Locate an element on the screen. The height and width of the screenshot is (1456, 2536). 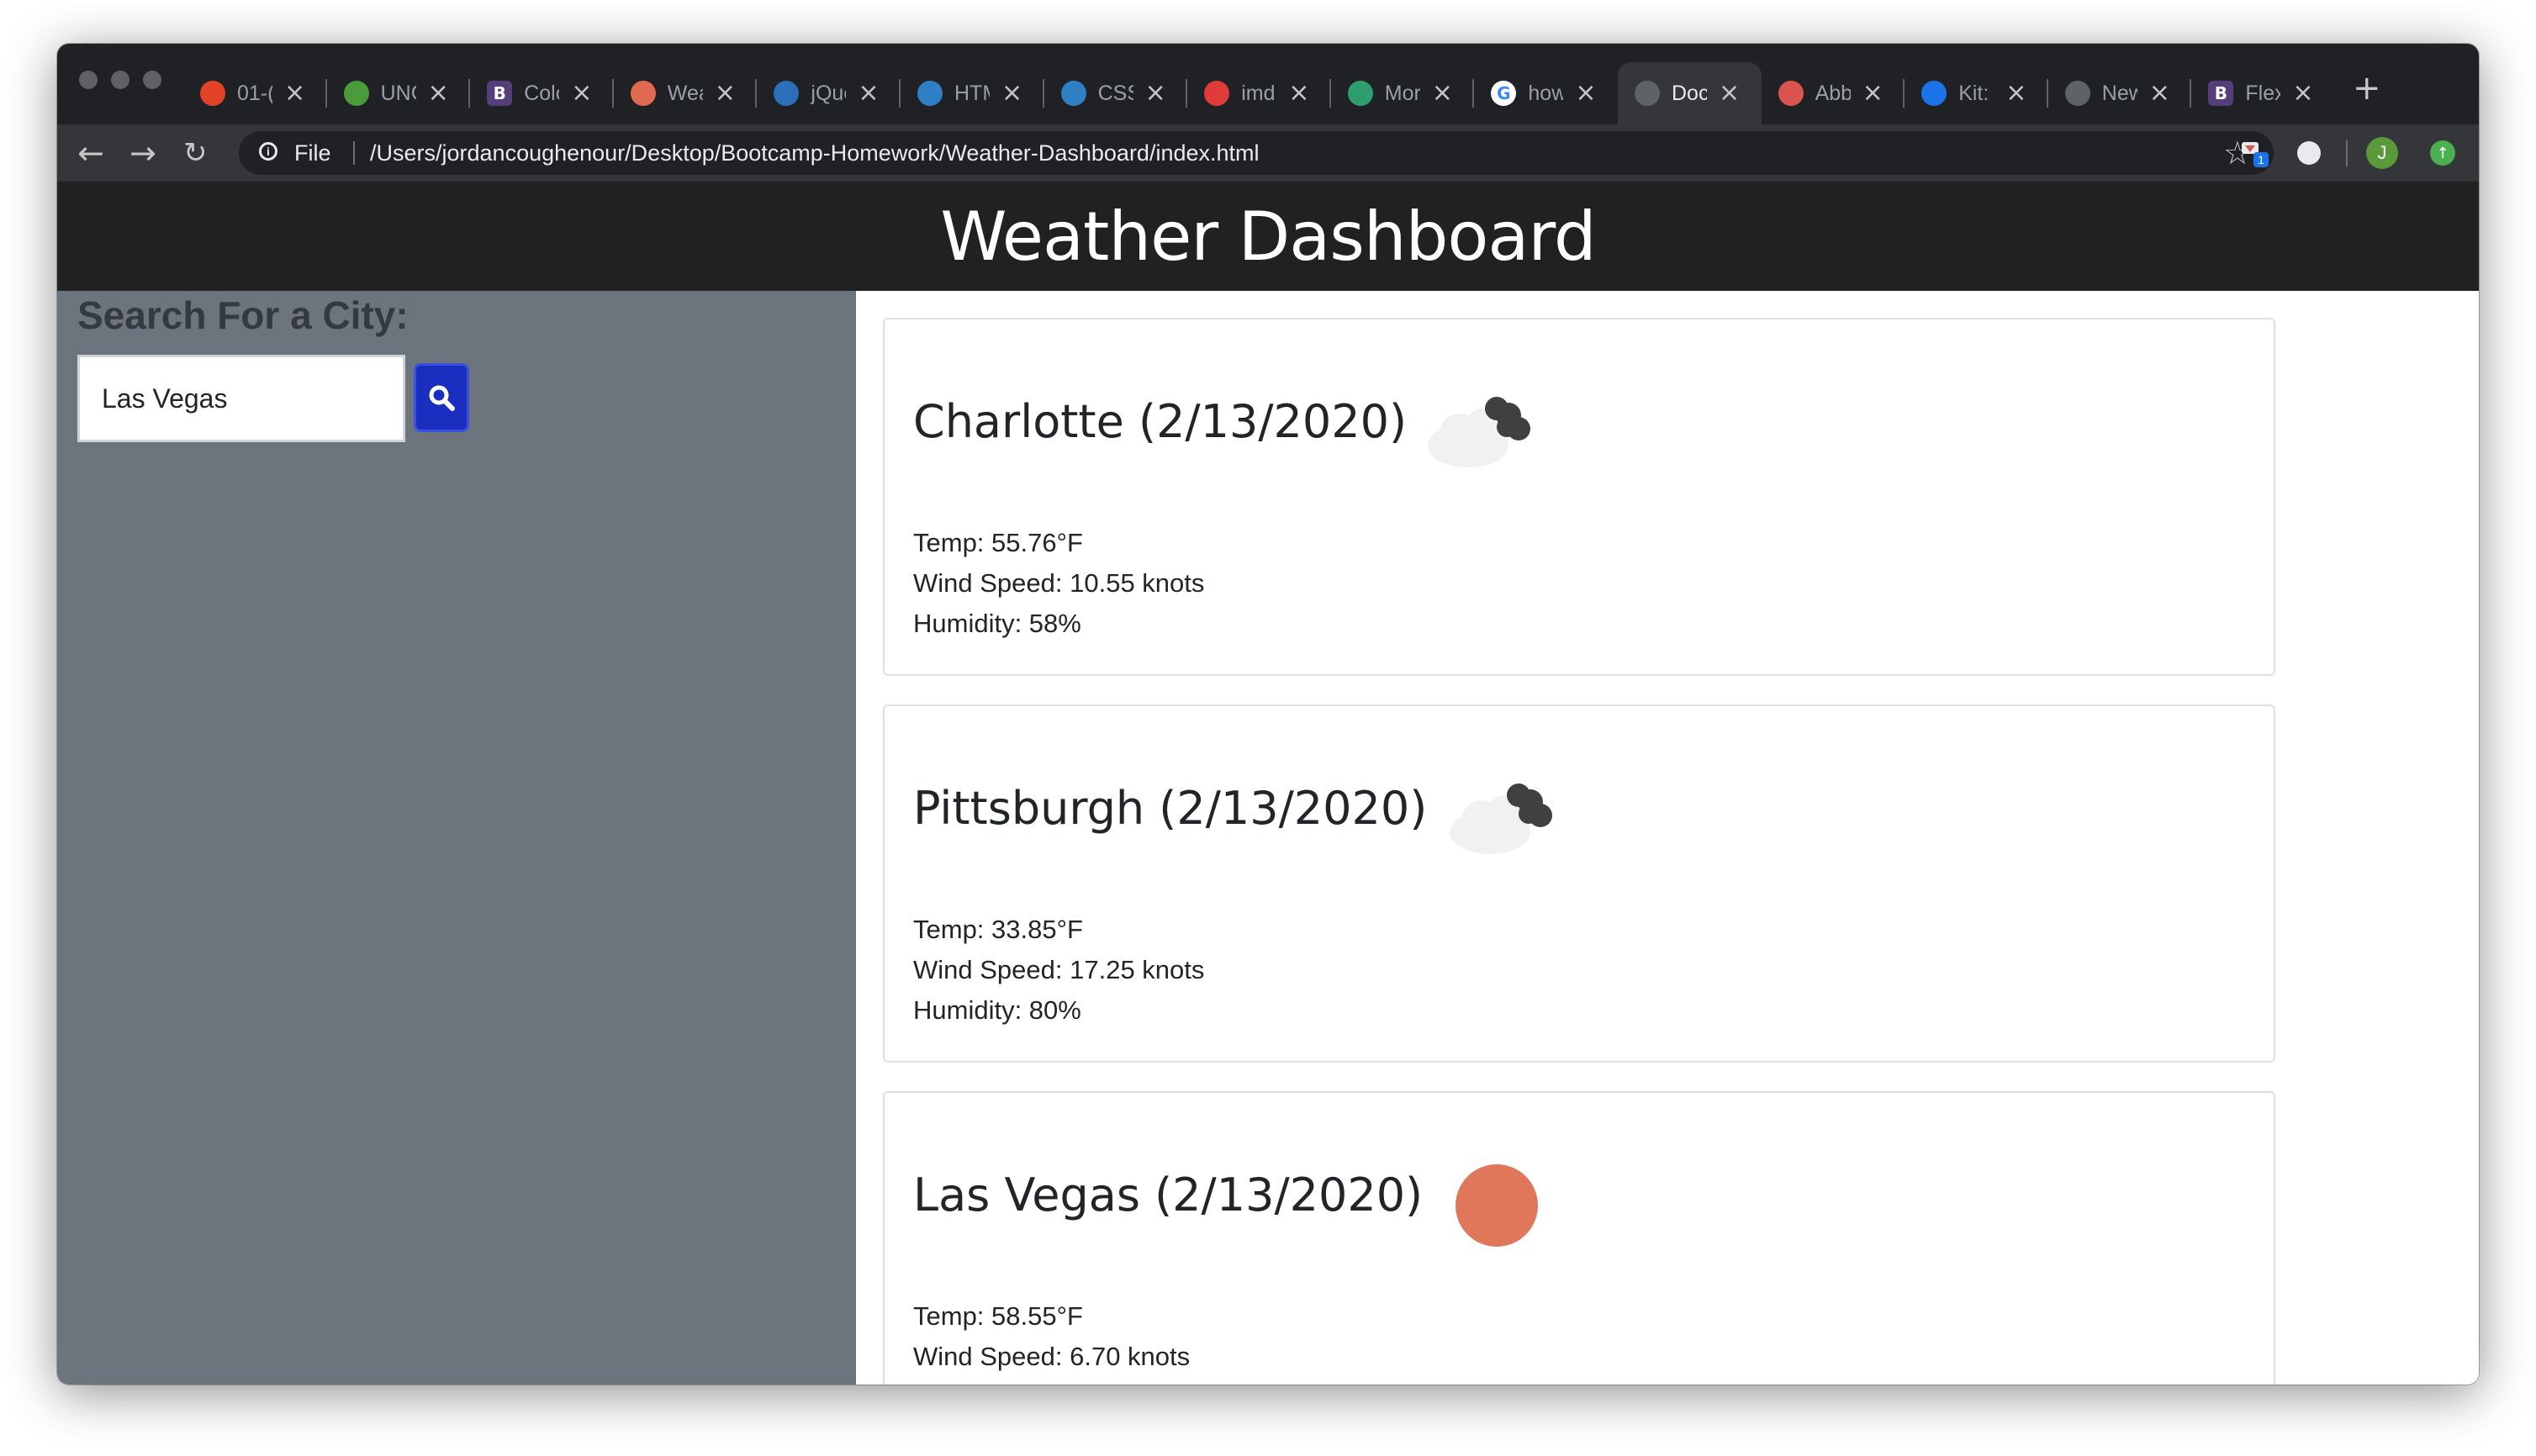
card-temp: Temp: 58.55°F is located at coordinates (998, 1316).